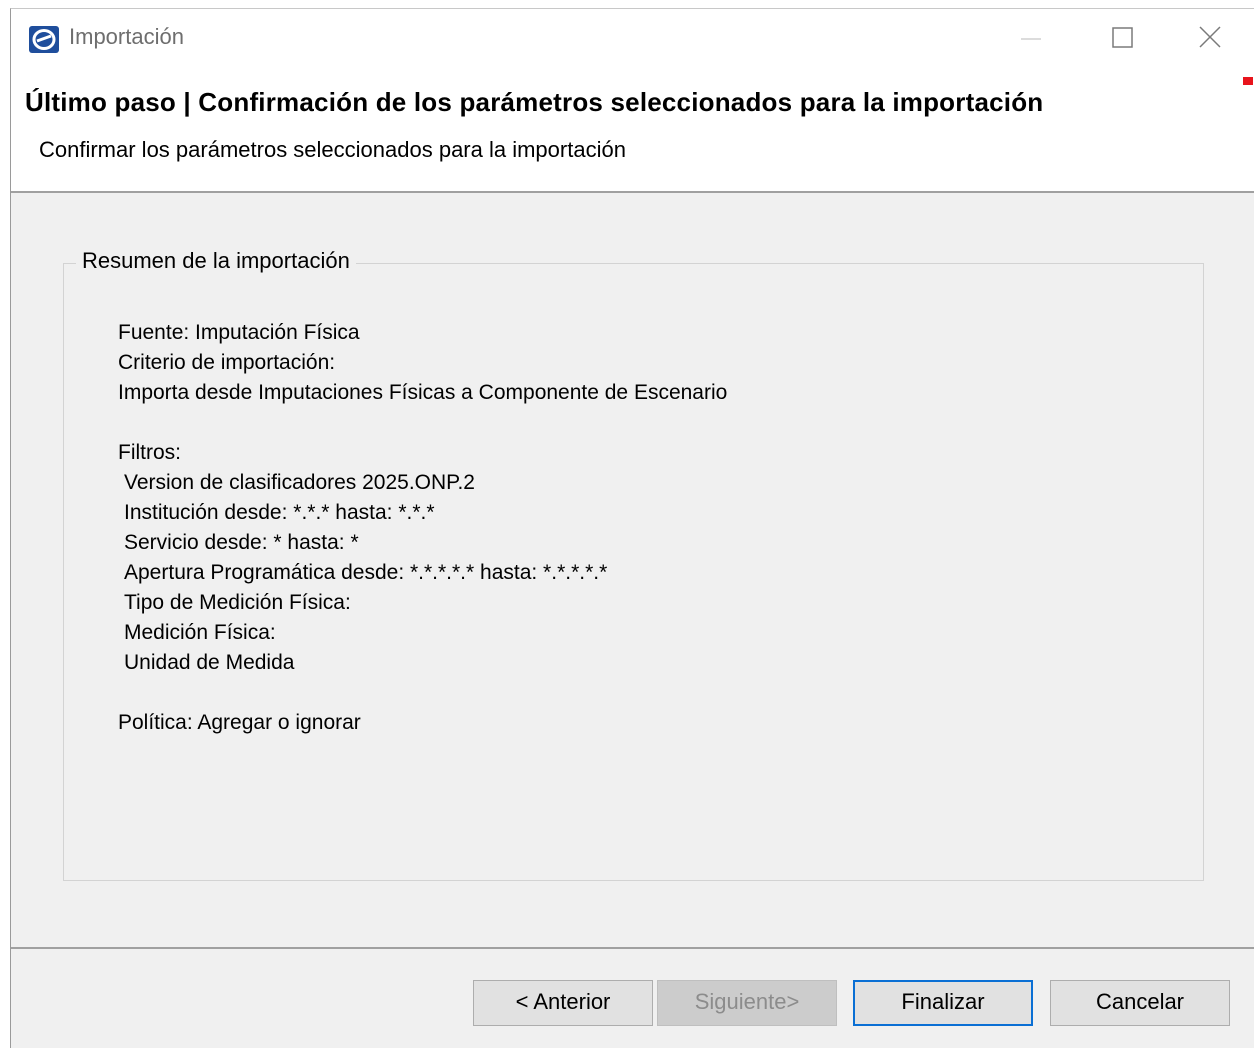 This screenshot has width=1254, height=1048. What do you see at coordinates (1031, 38) in the screenshot?
I see `minimize-icon` at bounding box center [1031, 38].